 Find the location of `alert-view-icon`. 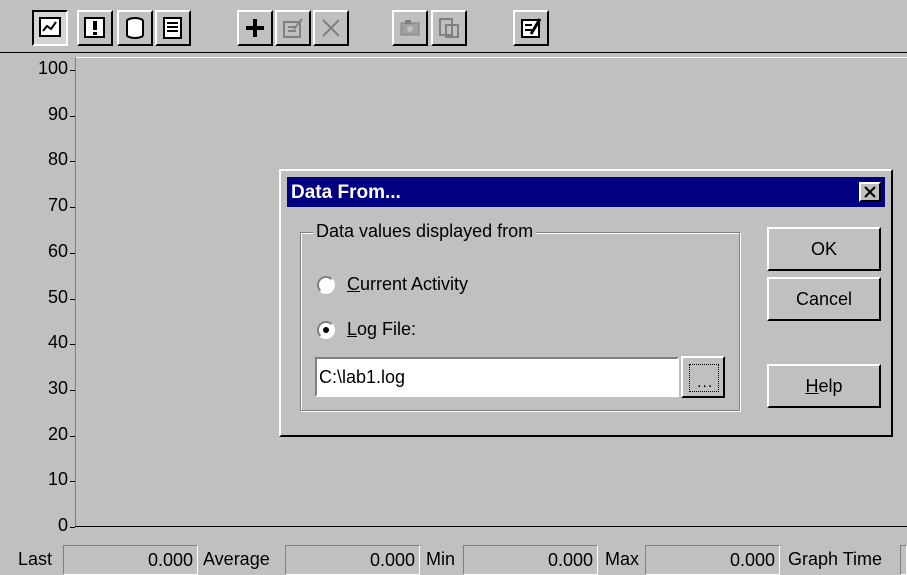

alert-view-icon is located at coordinates (94, 27).